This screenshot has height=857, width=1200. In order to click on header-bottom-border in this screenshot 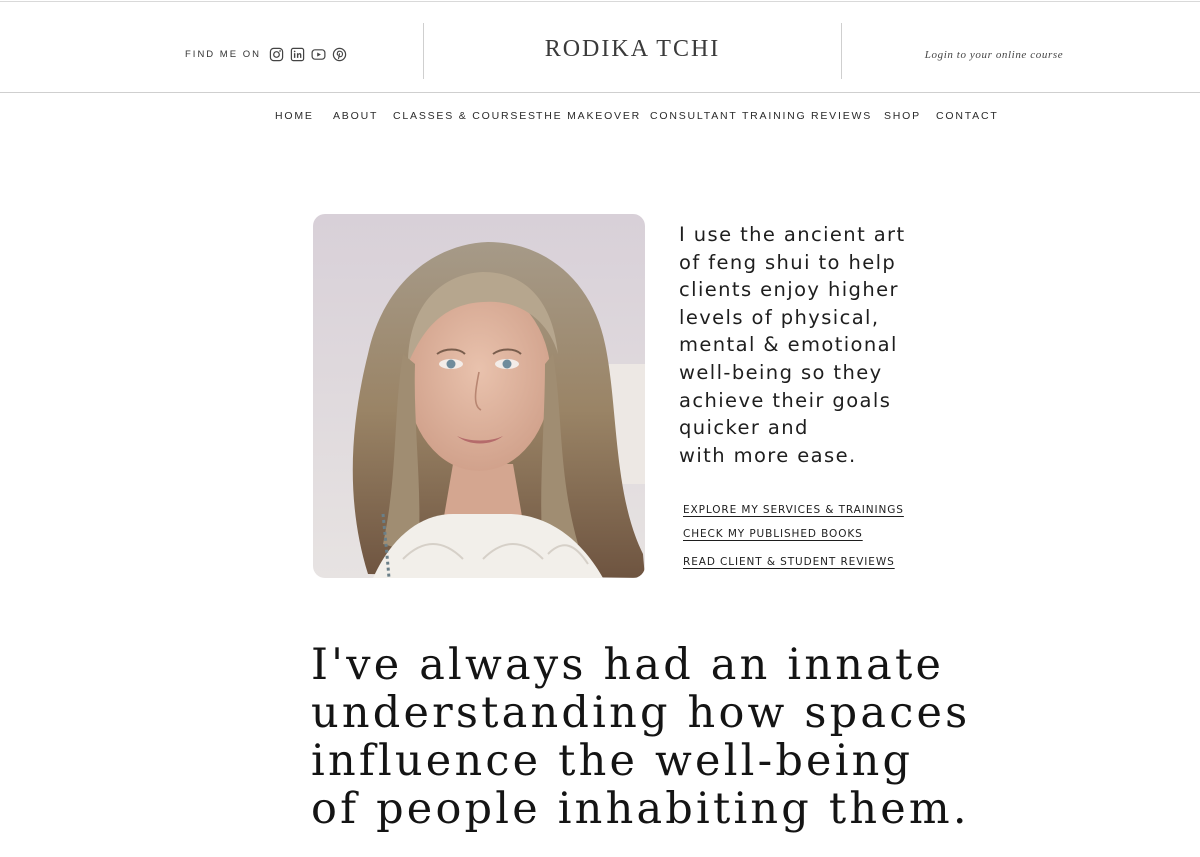, I will do `click(600, 92)`.